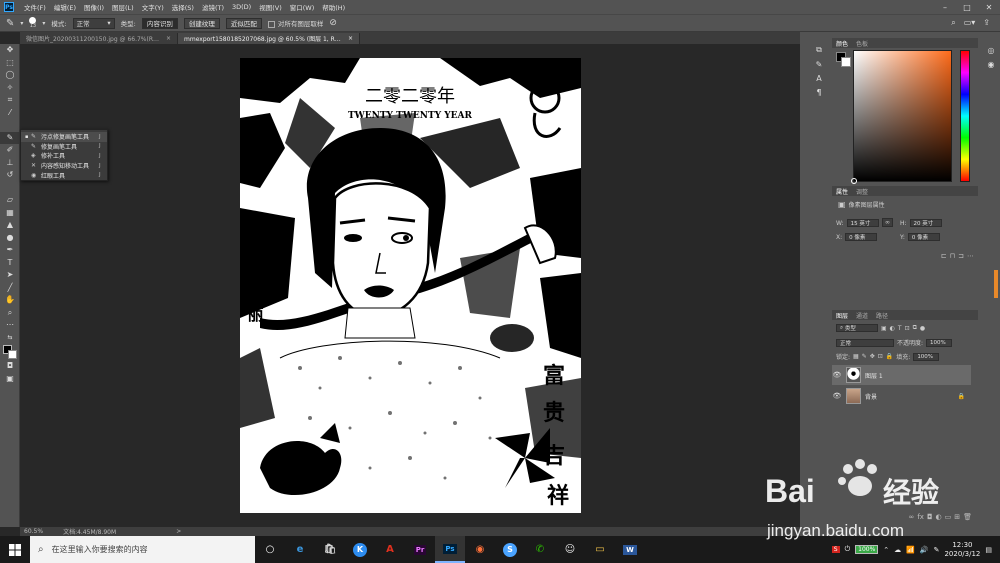 The height and width of the screenshot is (563, 1000). Describe the element at coordinates (887, 222) in the screenshot. I see `link-dimensions-icon: ∞` at that location.